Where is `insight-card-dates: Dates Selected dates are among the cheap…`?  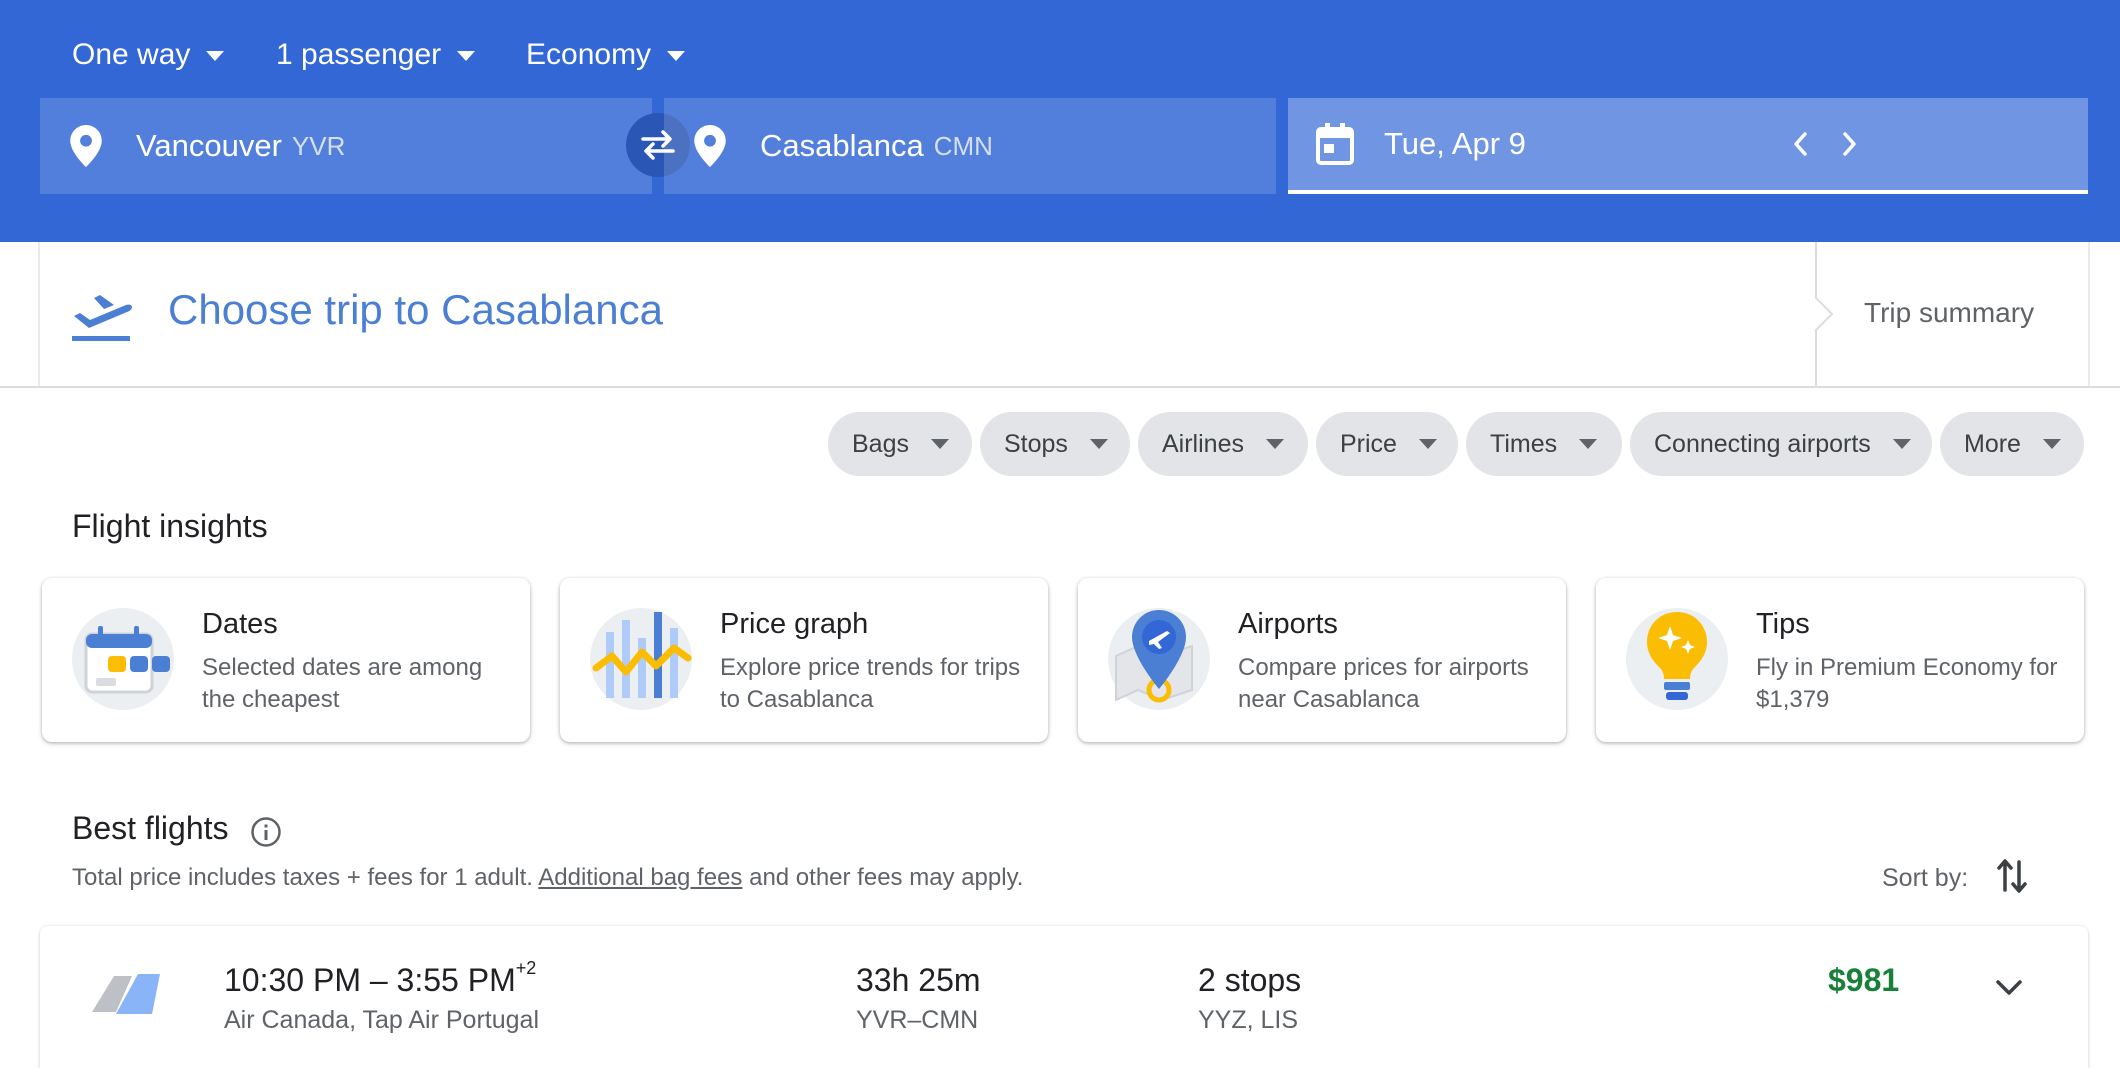
insight-card-dates: Dates Selected dates are among the cheap… is located at coordinates (286, 660).